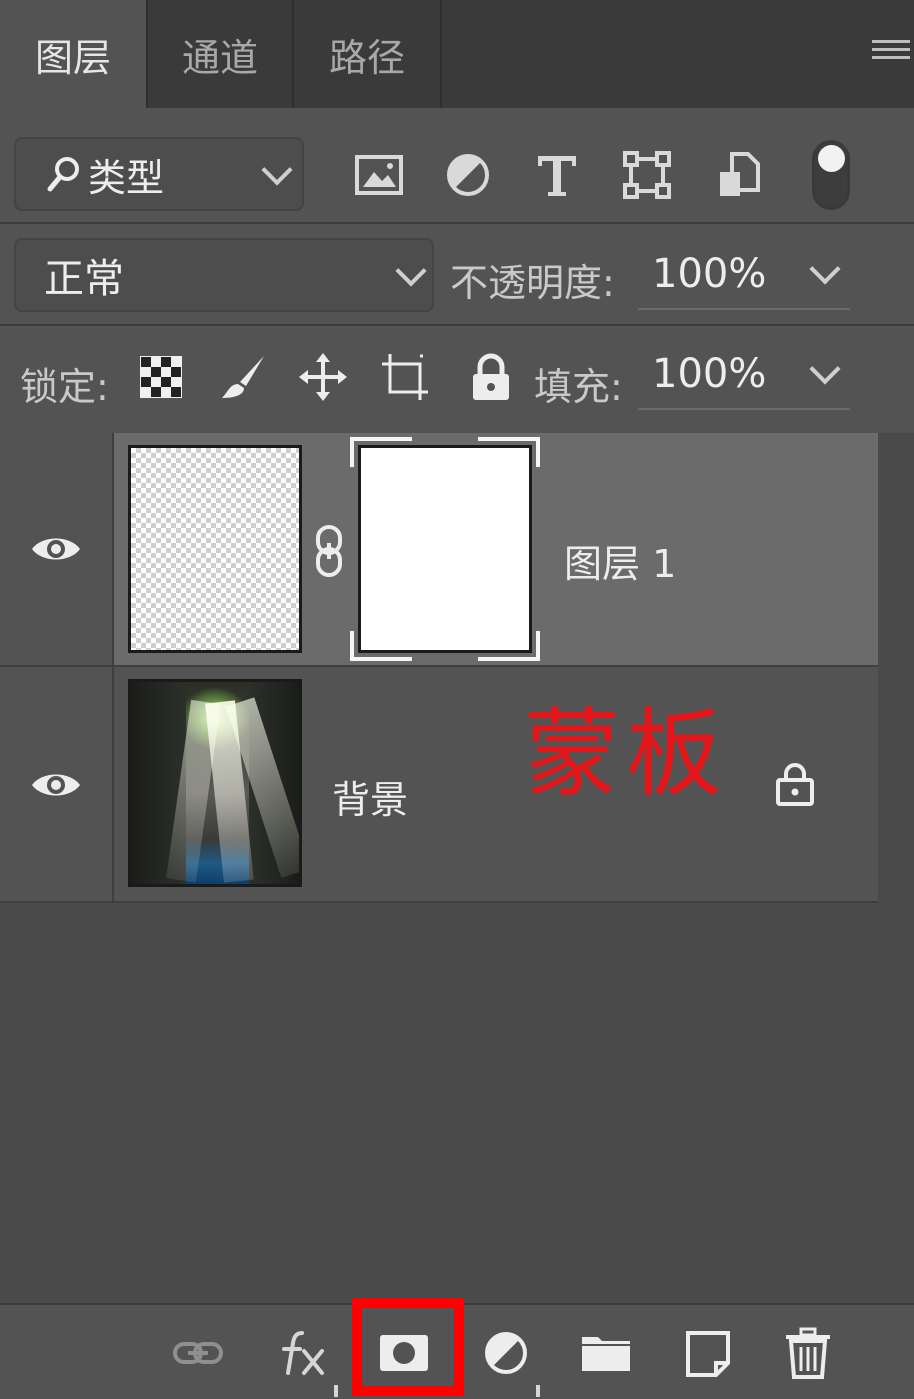 The image size is (914, 1399). What do you see at coordinates (64, 387) in the screenshot?
I see `lock-label: 锁定:` at bounding box center [64, 387].